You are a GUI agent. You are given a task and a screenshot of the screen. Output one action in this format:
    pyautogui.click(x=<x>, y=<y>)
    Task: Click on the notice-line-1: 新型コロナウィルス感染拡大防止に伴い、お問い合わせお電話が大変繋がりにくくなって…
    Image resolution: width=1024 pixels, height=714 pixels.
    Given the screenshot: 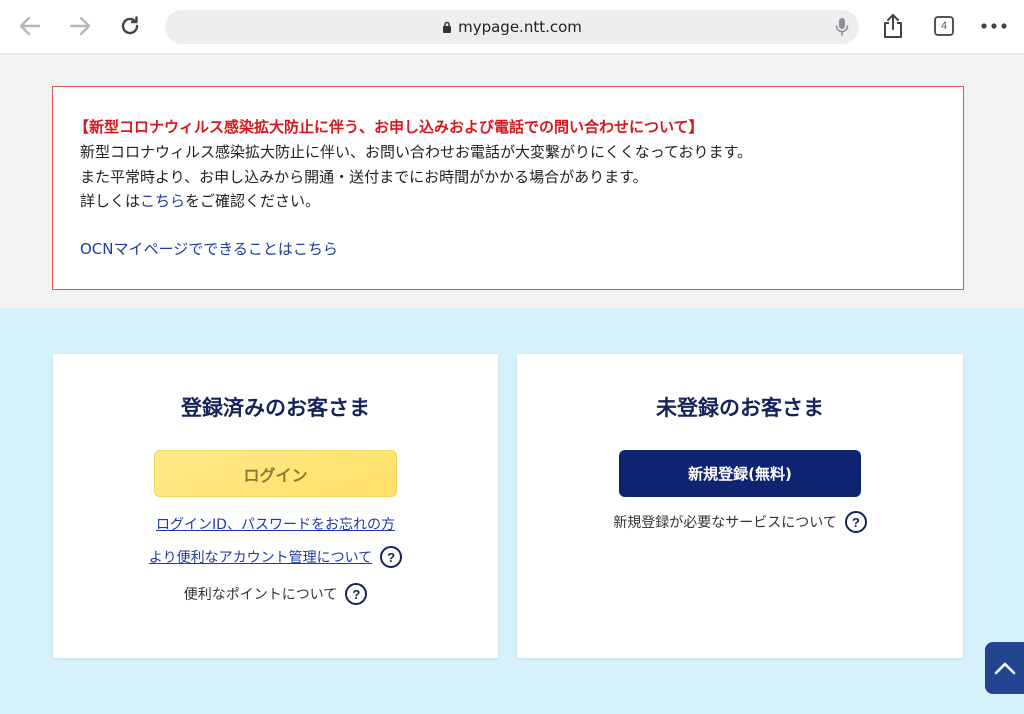 What is the action you would take?
    pyautogui.click(x=416, y=152)
    